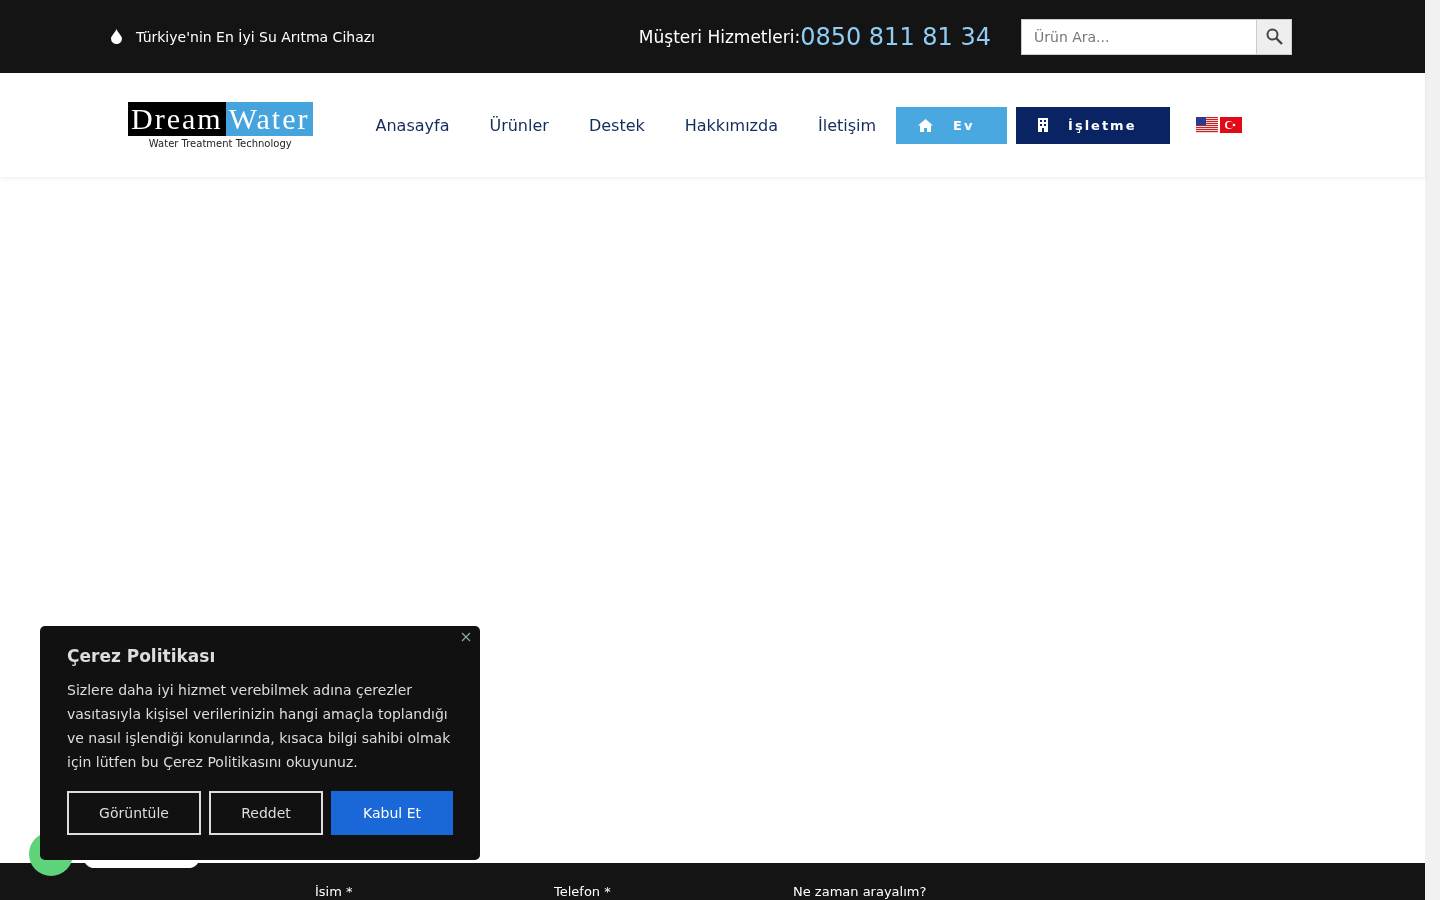 This screenshot has width=1440, height=900. I want to click on form-label: Telefon *, so click(583, 891).